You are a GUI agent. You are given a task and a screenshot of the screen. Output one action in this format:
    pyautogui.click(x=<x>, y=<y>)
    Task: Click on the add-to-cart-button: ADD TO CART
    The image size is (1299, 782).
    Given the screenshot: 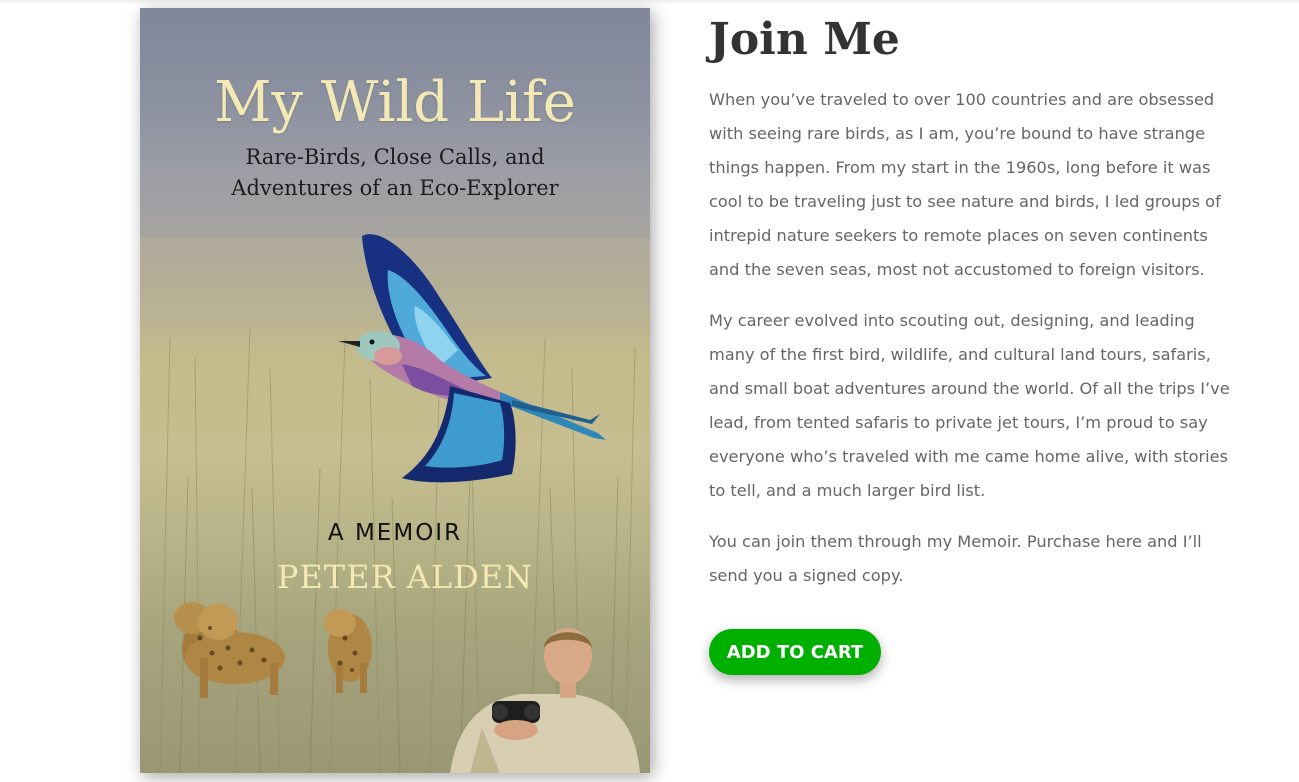 What is the action you would take?
    pyautogui.click(x=795, y=652)
    